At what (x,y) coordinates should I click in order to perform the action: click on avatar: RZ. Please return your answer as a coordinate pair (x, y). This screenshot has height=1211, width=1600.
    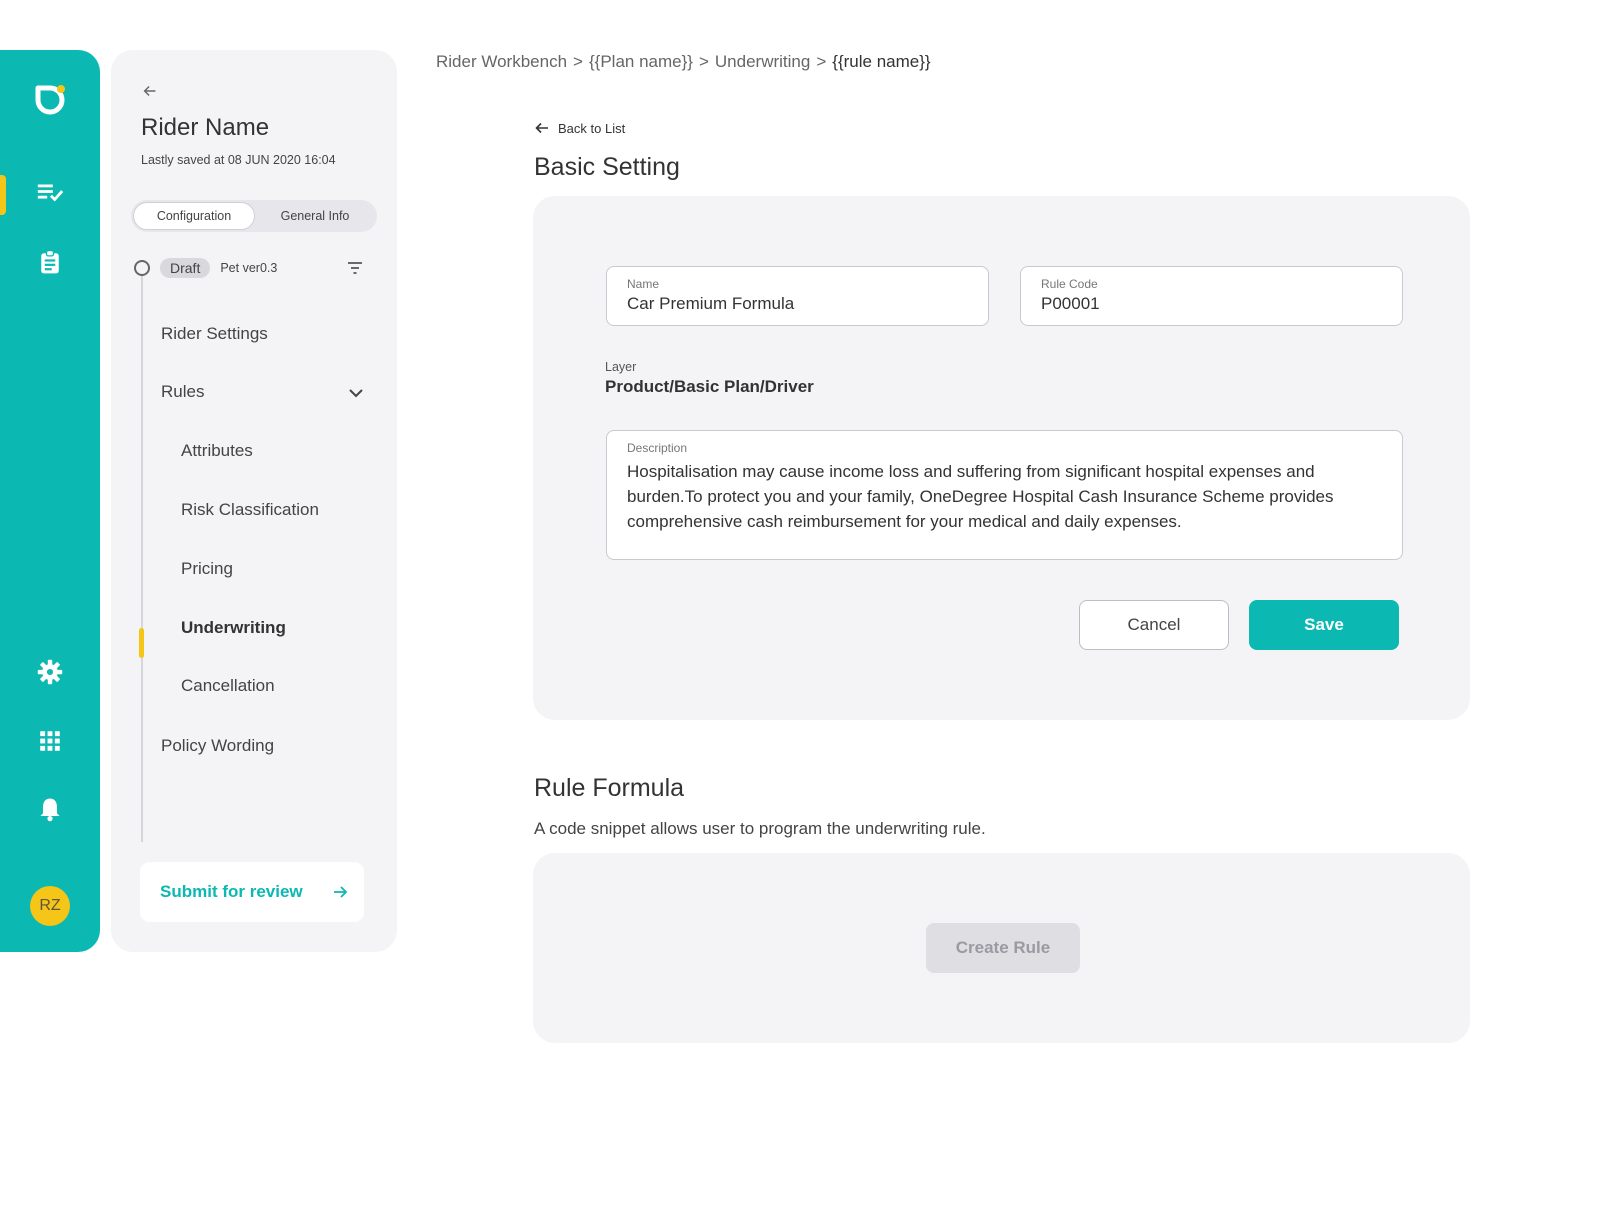
    Looking at the image, I should click on (50, 906).